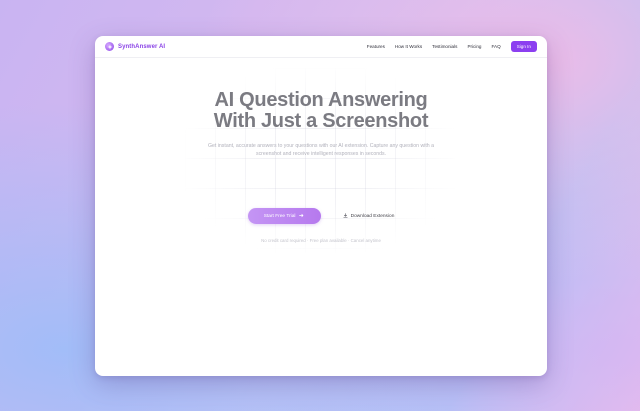  I want to click on arrow-right-icon, so click(301, 216).